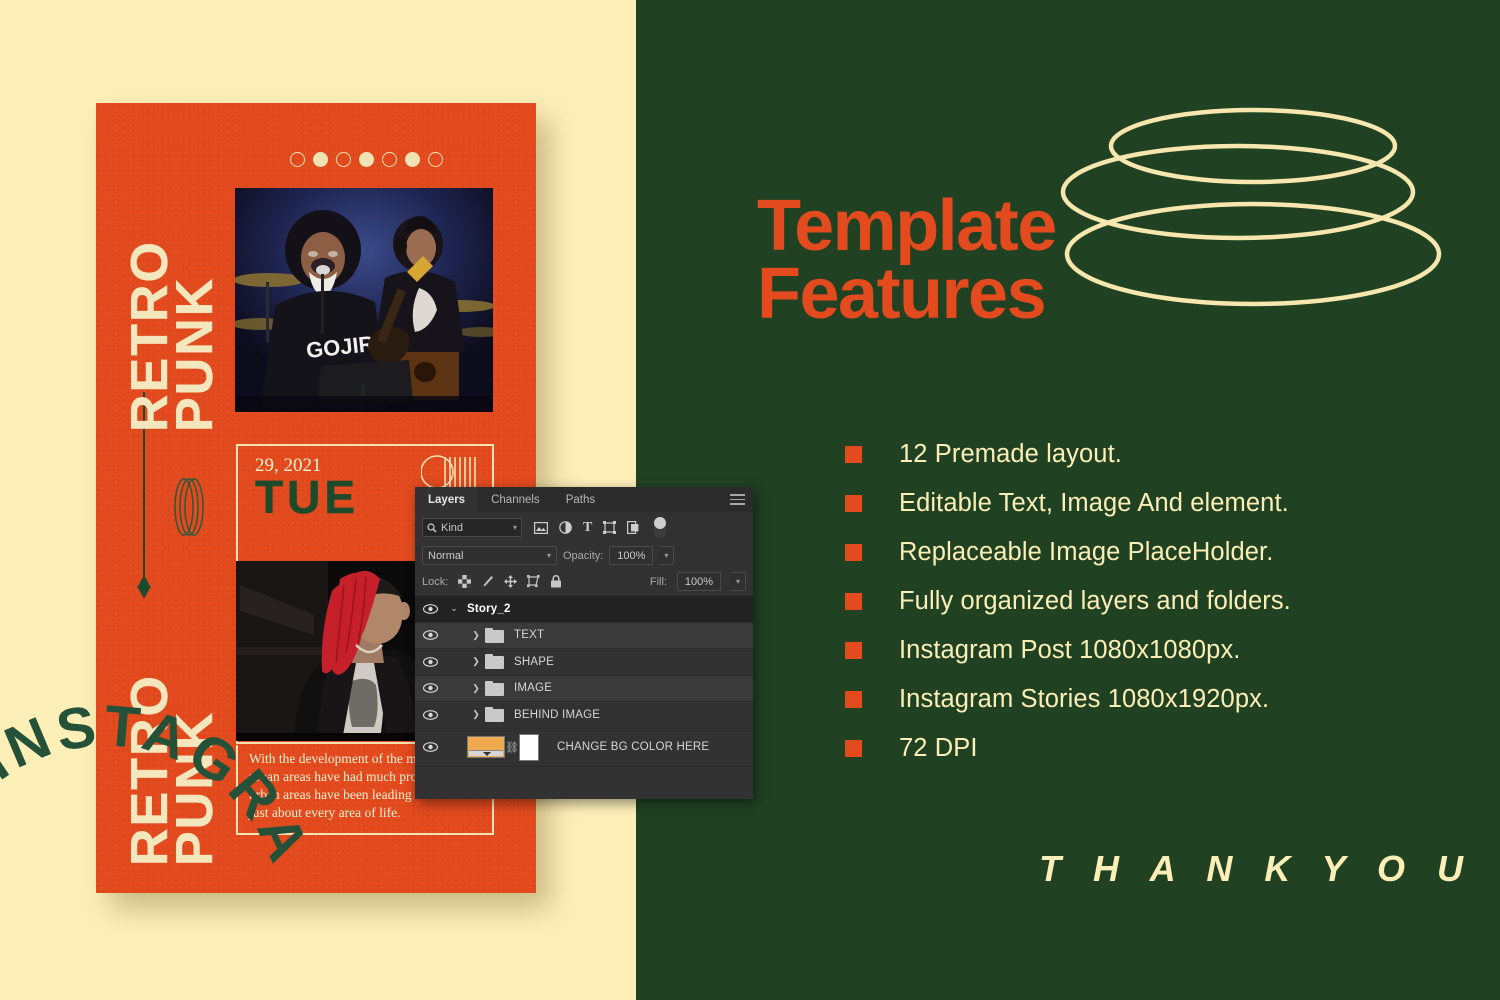 This screenshot has height=1000, width=1500. I want to click on list-item: Instagram Post 1080x1080px., so click(1068, 650).